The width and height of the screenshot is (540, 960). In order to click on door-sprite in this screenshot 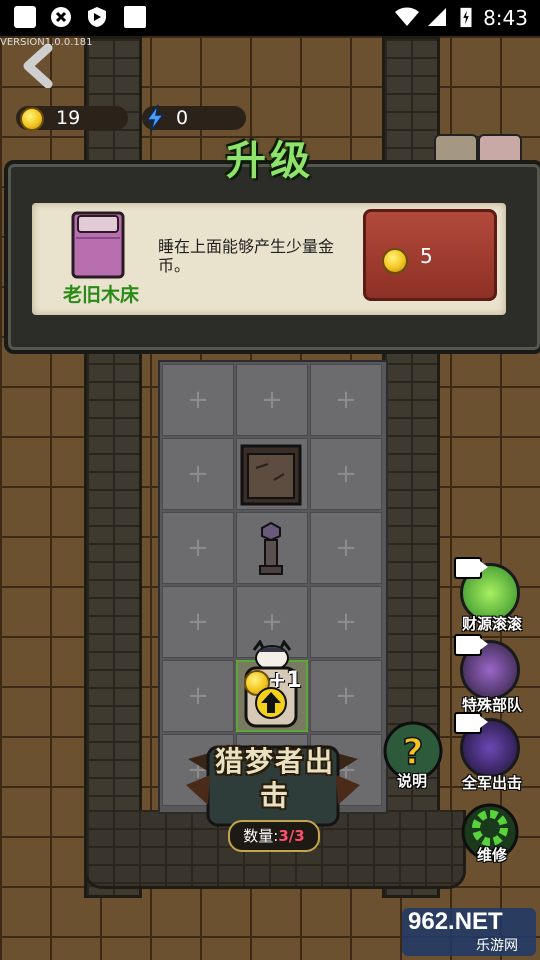, I will do `click(271, 475)`.